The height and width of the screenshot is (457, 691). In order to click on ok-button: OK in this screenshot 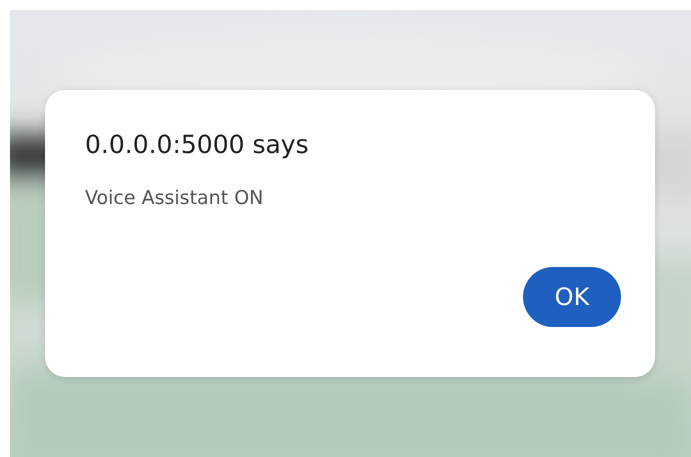, I will do `click(572, 297)`.